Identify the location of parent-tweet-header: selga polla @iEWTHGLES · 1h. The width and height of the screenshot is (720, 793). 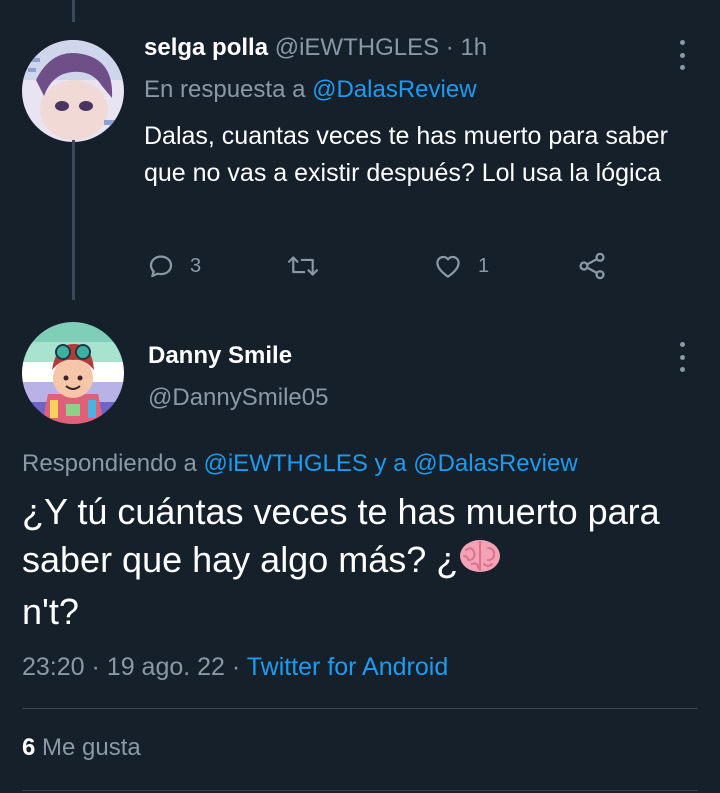
(315, 48).